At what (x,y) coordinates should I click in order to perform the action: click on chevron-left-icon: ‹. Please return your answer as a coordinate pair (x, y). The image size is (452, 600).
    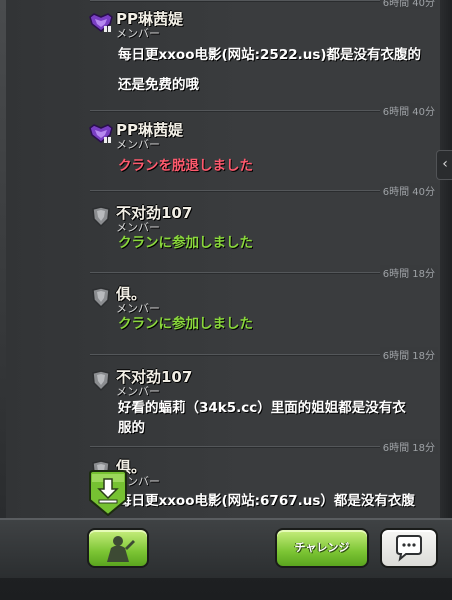
    Looking at the image, I should click on (444, 165).